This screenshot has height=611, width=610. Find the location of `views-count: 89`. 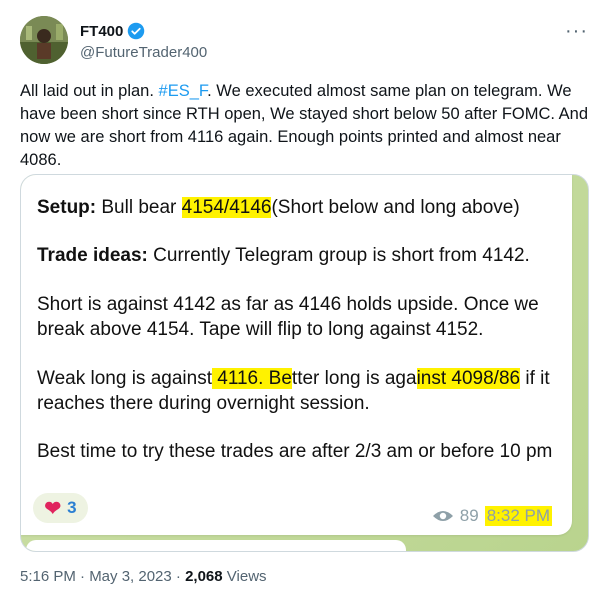

views-count: 89 is located at coordinates (469, 515).